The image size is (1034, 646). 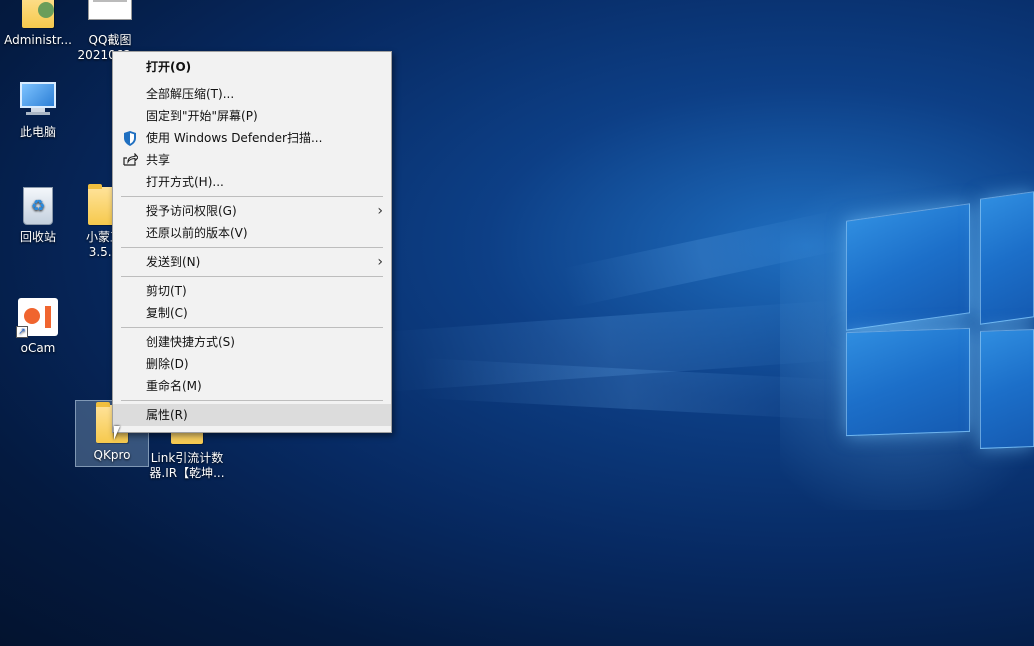 I want to click on desktop-icon-label: Link引流计数, so click(x=187, y=458).